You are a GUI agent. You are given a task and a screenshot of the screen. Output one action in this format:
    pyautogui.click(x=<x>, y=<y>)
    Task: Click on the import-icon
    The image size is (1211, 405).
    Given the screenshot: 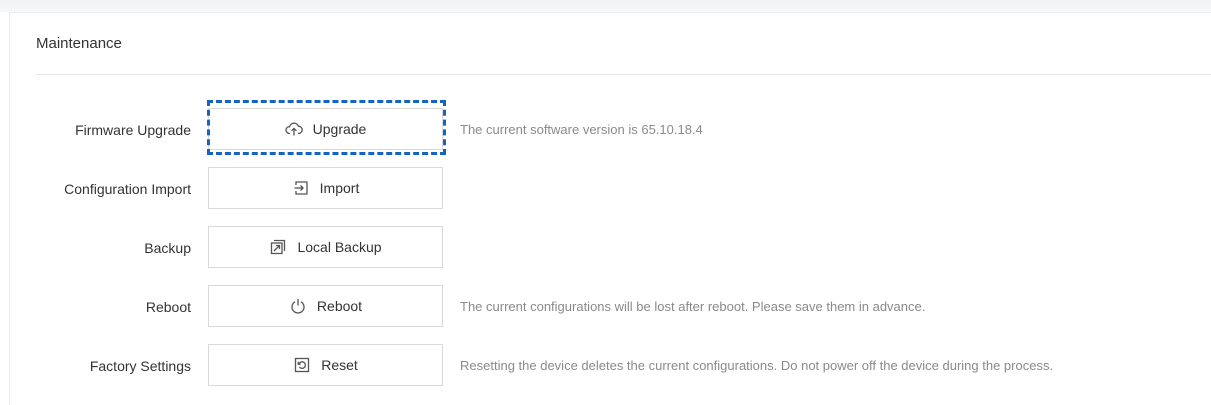 What is the action you would take?
    pyautogui.click(x=301, y=188)
    